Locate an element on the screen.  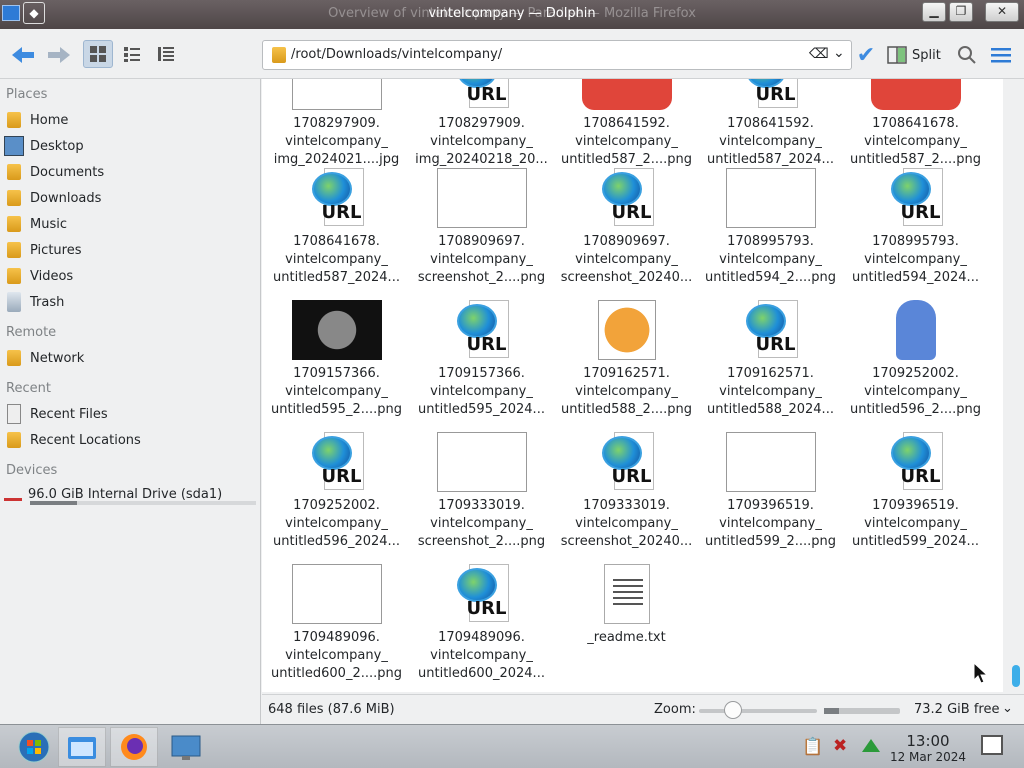
sidebar-item-desktop: Desktop is located at coordinates (129, 146).